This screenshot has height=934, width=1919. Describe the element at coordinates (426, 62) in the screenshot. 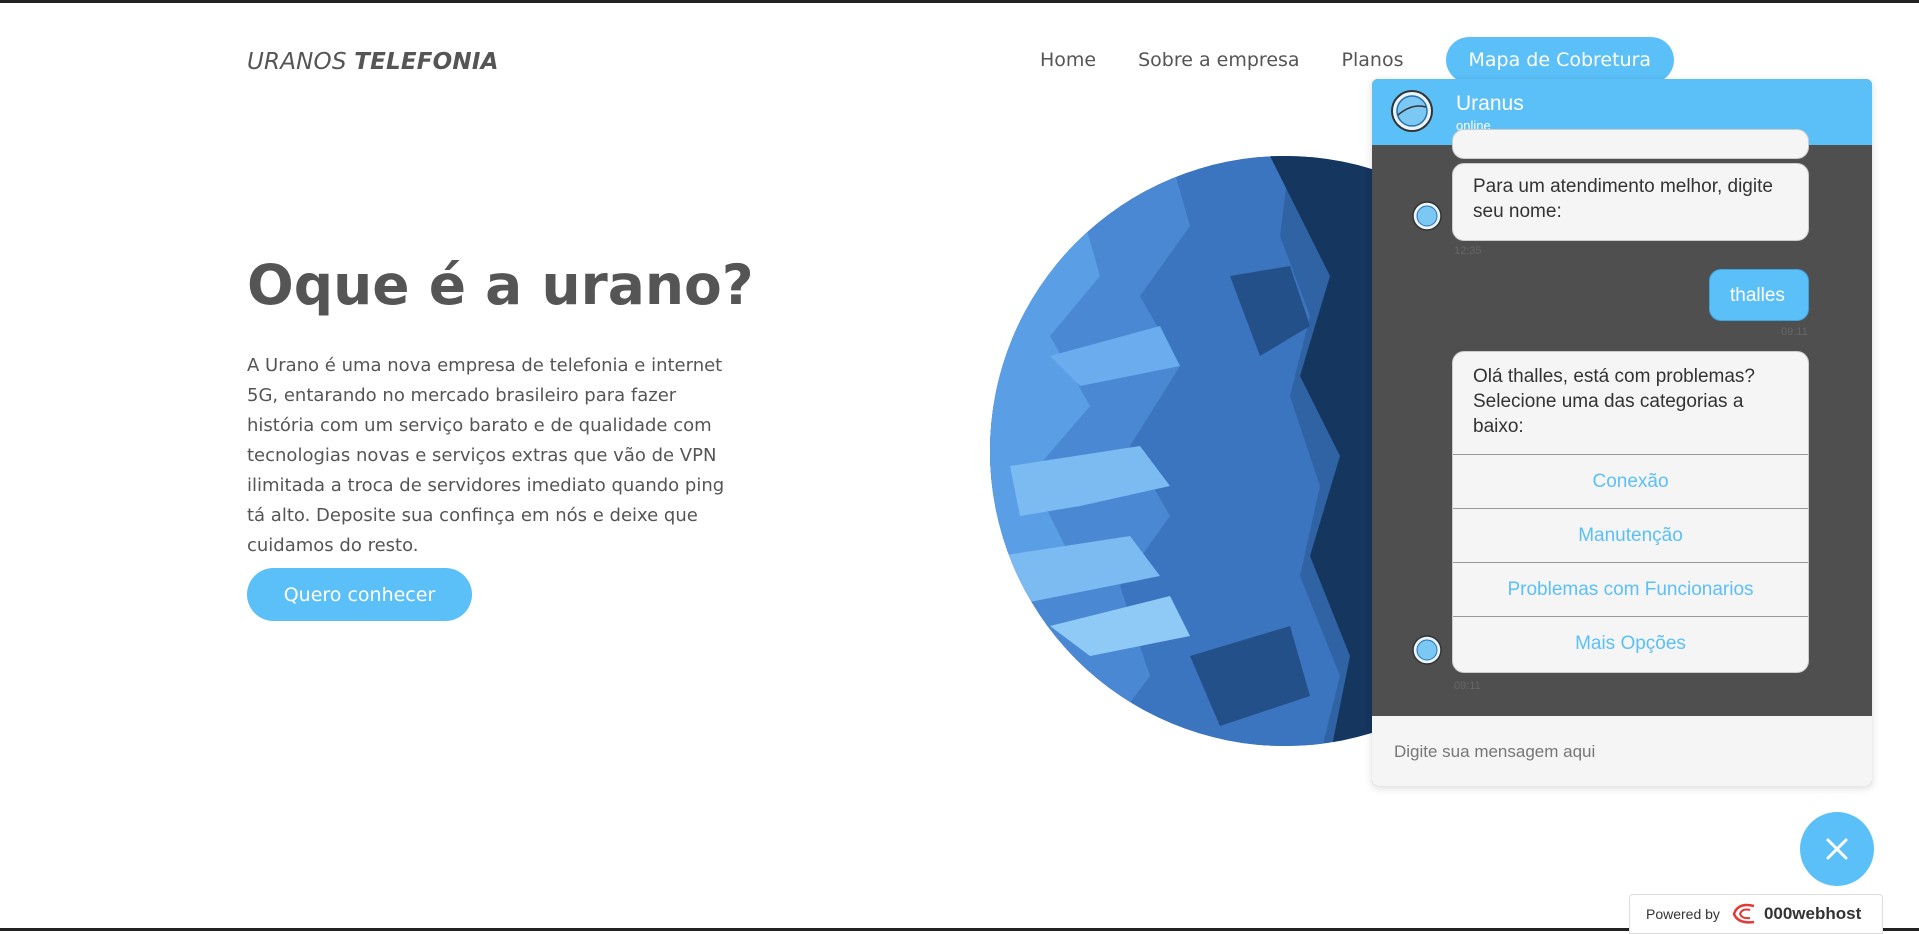

I see `brand-name-part2: TELEFONIA` at that location.